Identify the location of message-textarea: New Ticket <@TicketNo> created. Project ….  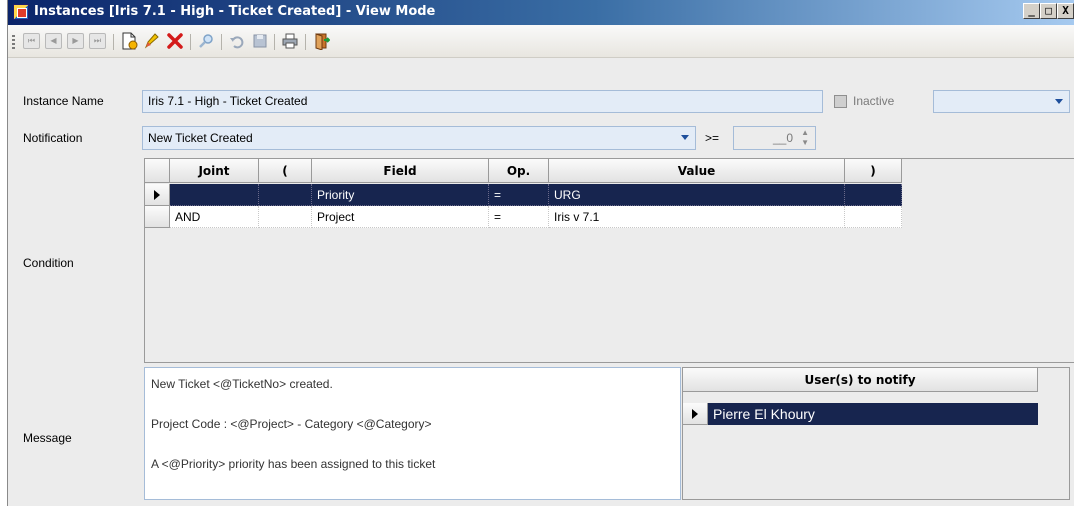
(412, 433).